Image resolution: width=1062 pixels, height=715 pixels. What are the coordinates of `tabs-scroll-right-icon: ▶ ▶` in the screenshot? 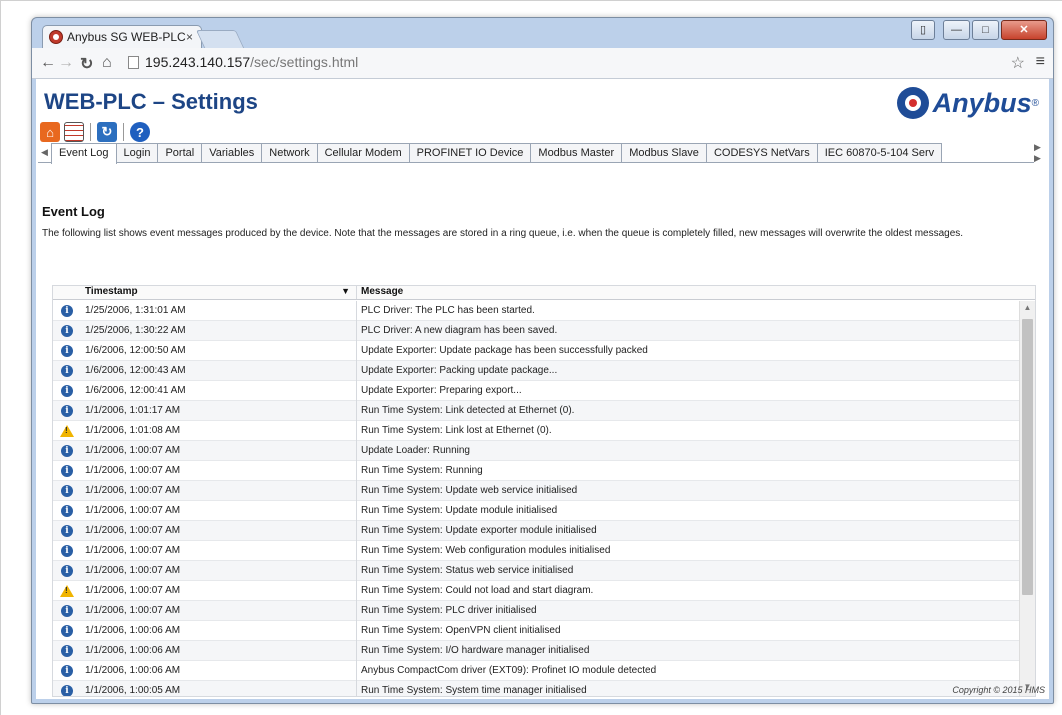 It's located at (1040, 152).